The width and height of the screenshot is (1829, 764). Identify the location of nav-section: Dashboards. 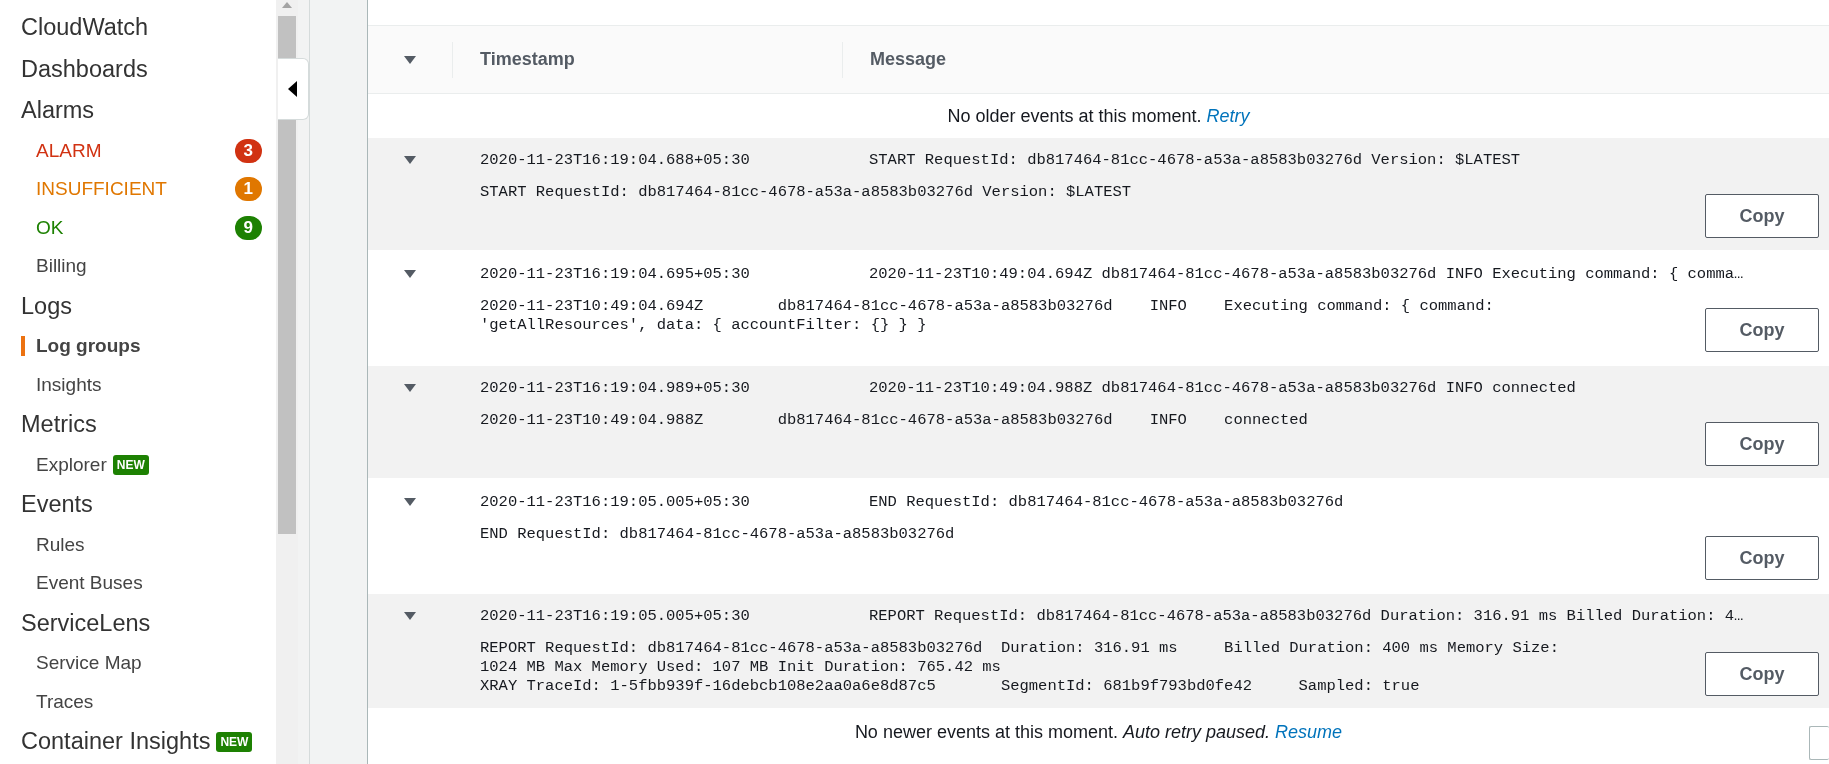
(84, 69).